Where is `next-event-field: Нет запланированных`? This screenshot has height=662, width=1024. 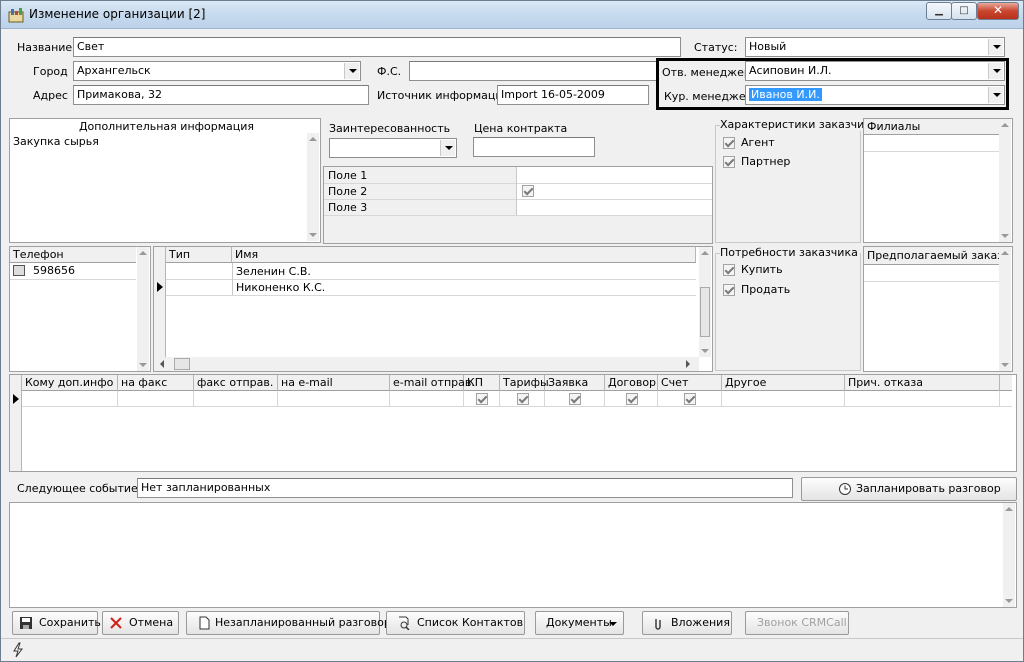
next-event-field: Нет запланированных is located at coordinates (465, 488).